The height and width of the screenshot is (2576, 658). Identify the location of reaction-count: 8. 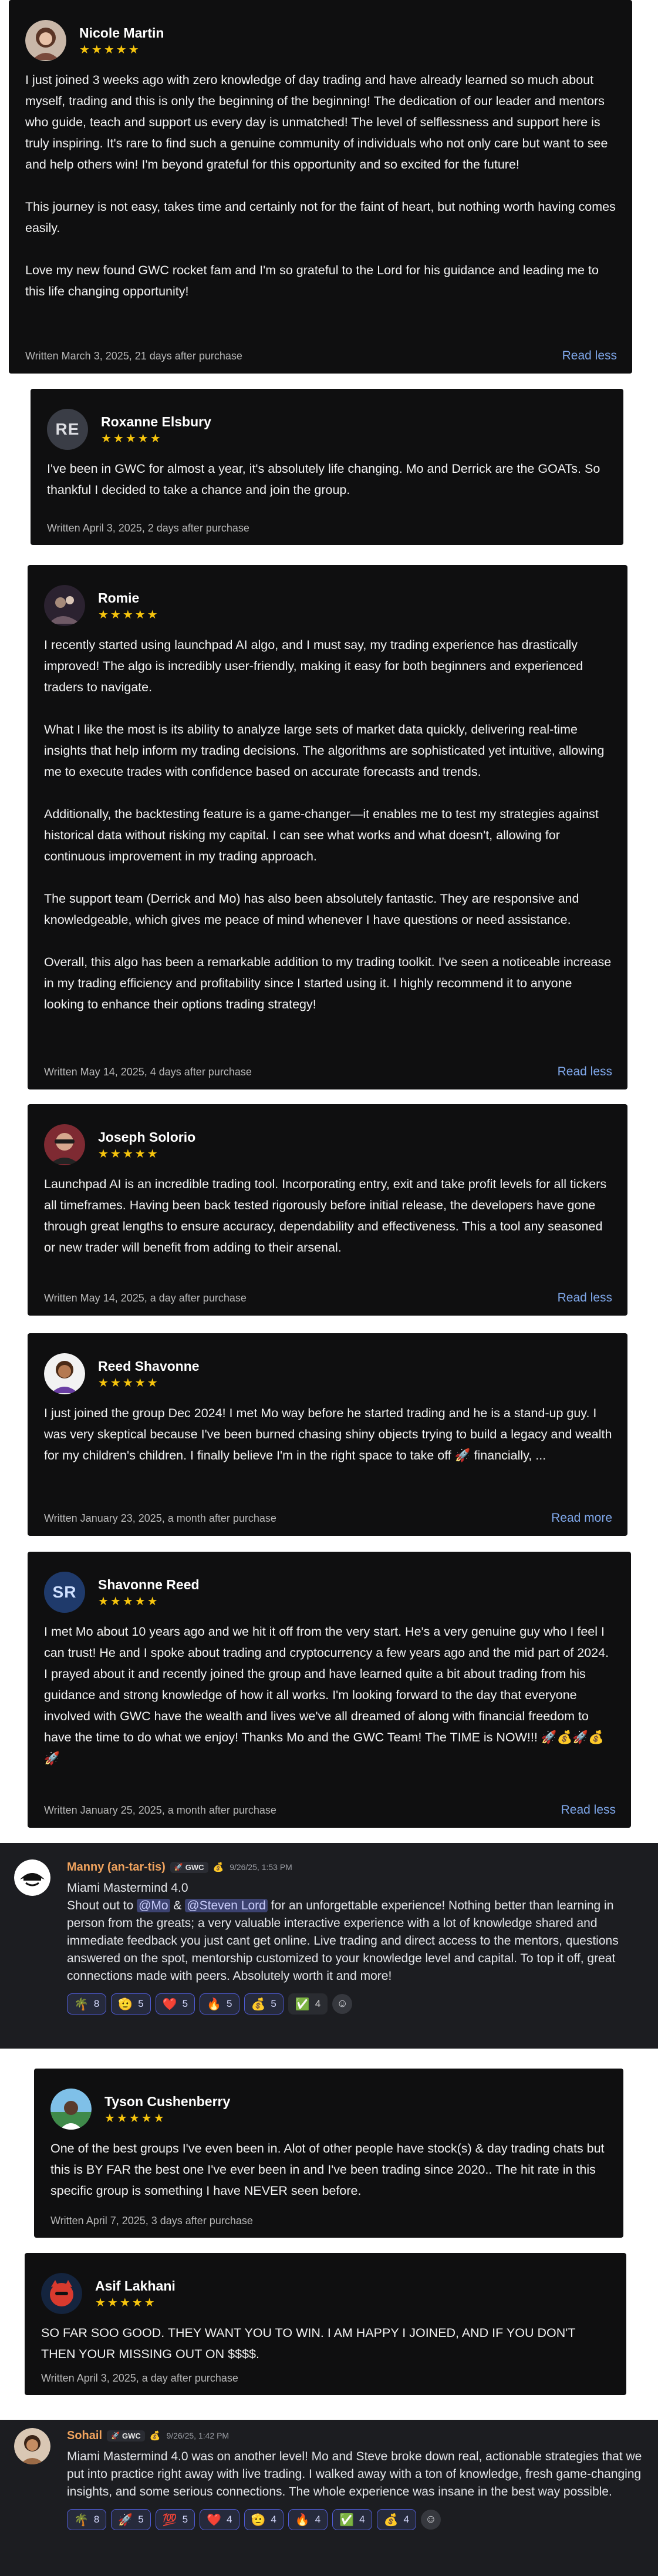
(97, 2519).